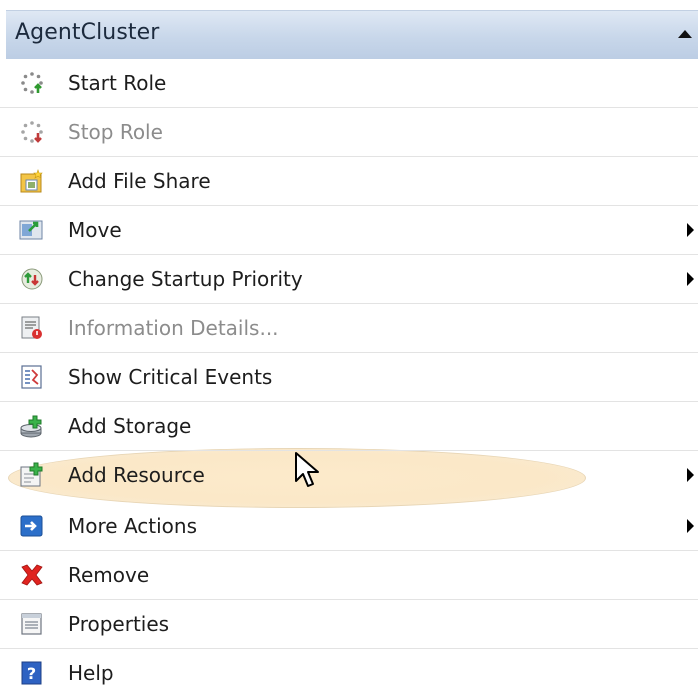 Image resolution: width=698 pixels, height=698 pixels. I want to click on menu-item-label: Add Resource, so click(136, 475).